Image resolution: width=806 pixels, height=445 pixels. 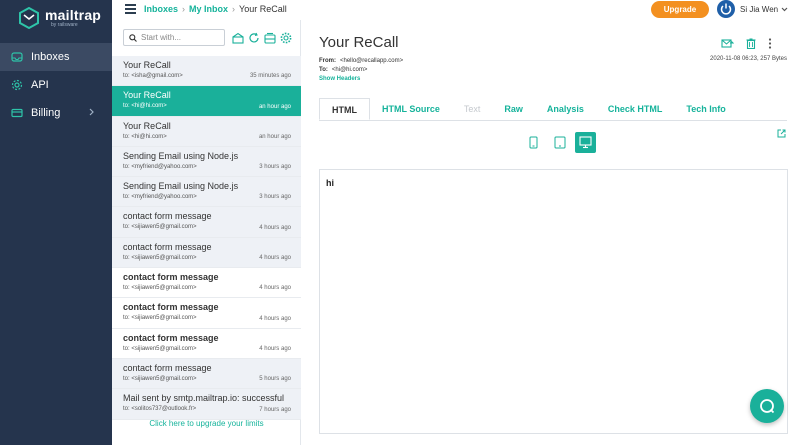 I want to click on hamburger-menu-icon, so click(x=130, y=9).